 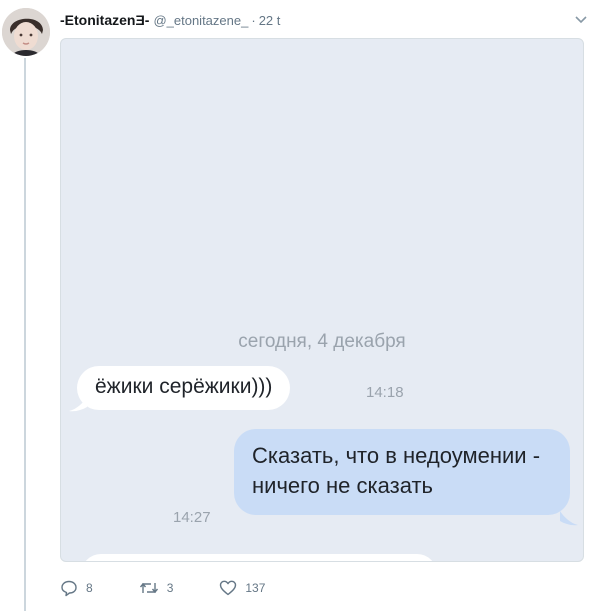 What do you see at coordinates (148, 588) in the screenshot?
I see `retweet-icon` at bounding box center [148, 588].